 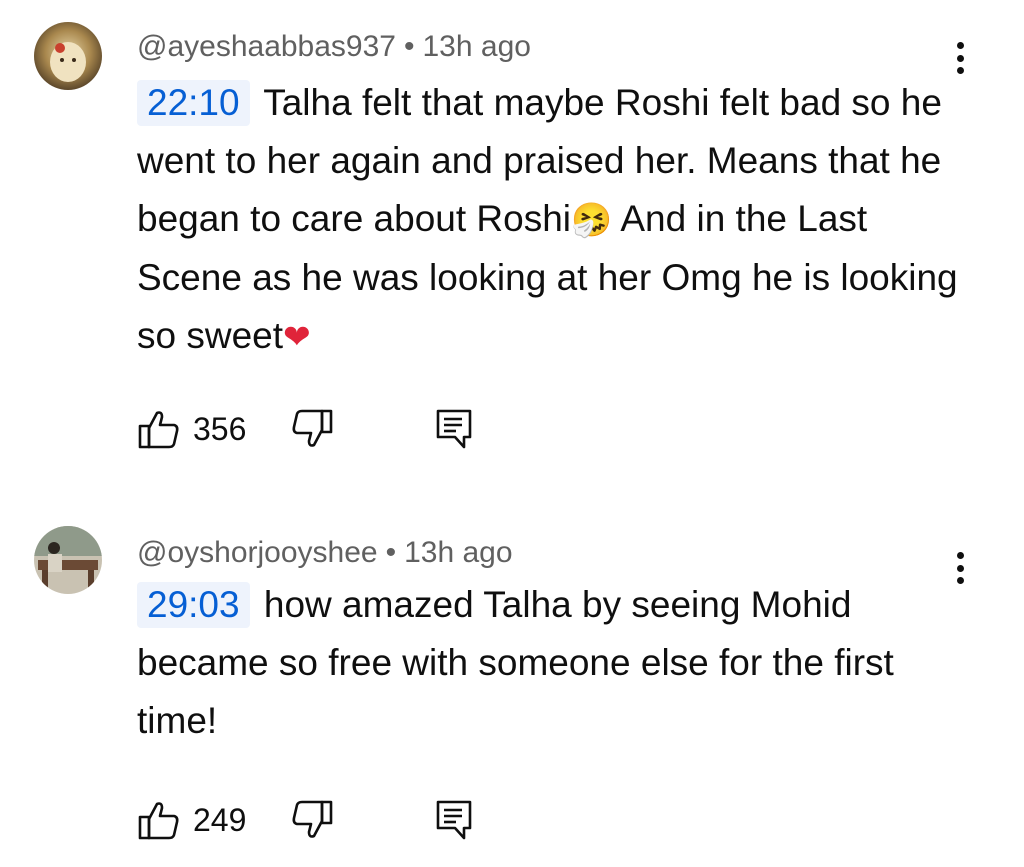 What do you see at coordinates (220, 428) in the screenshot?
I see `like-count: 356` at bounding box center [220, 428].